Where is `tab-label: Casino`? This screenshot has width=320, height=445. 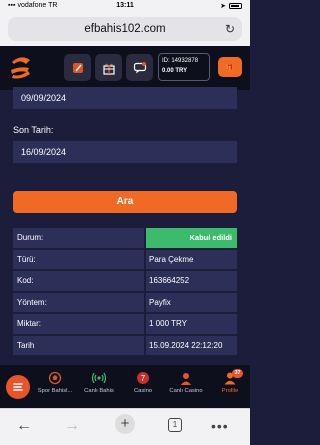
tab-label: Casino is located at coordinates (143, 391).